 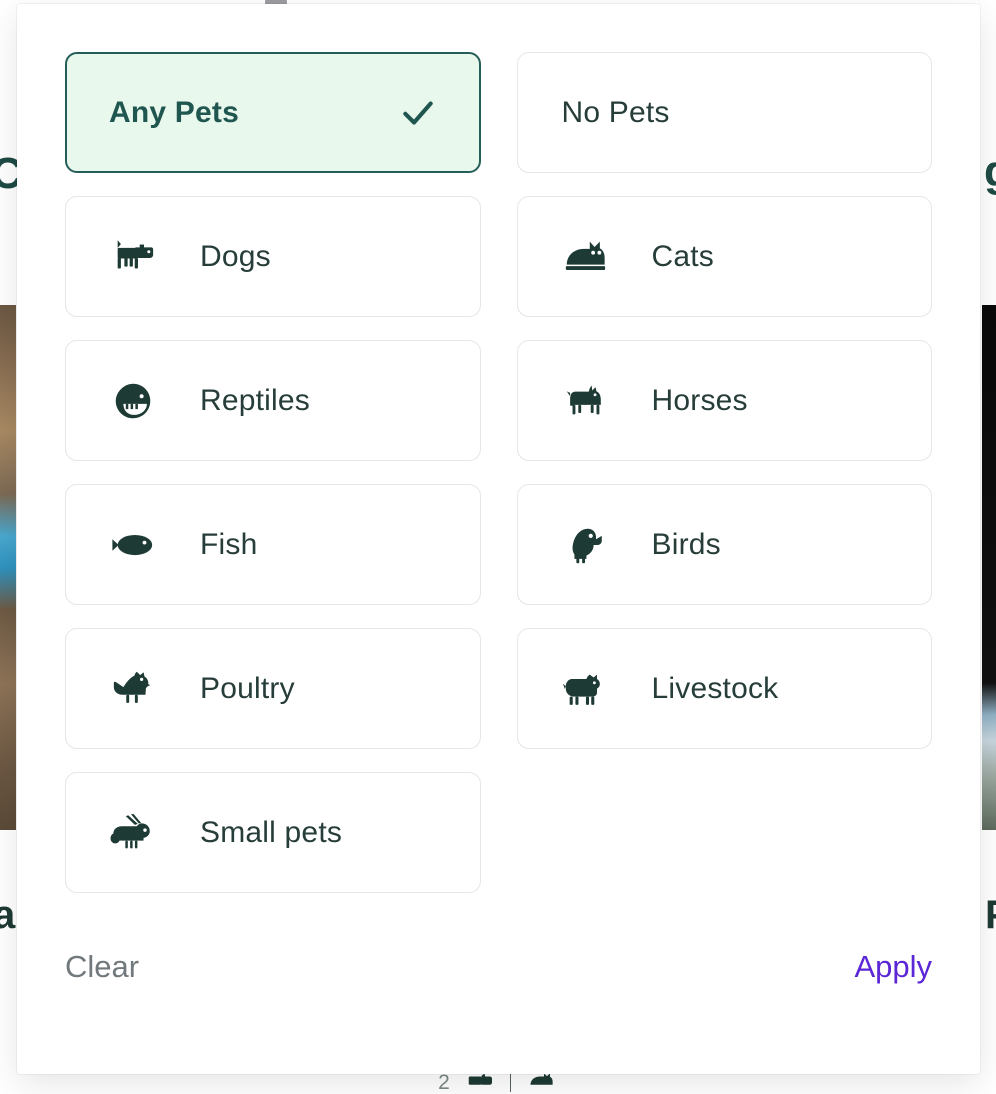 I want to click on pet-option-any-pets: Any Pets, so click(x=273, y=112).